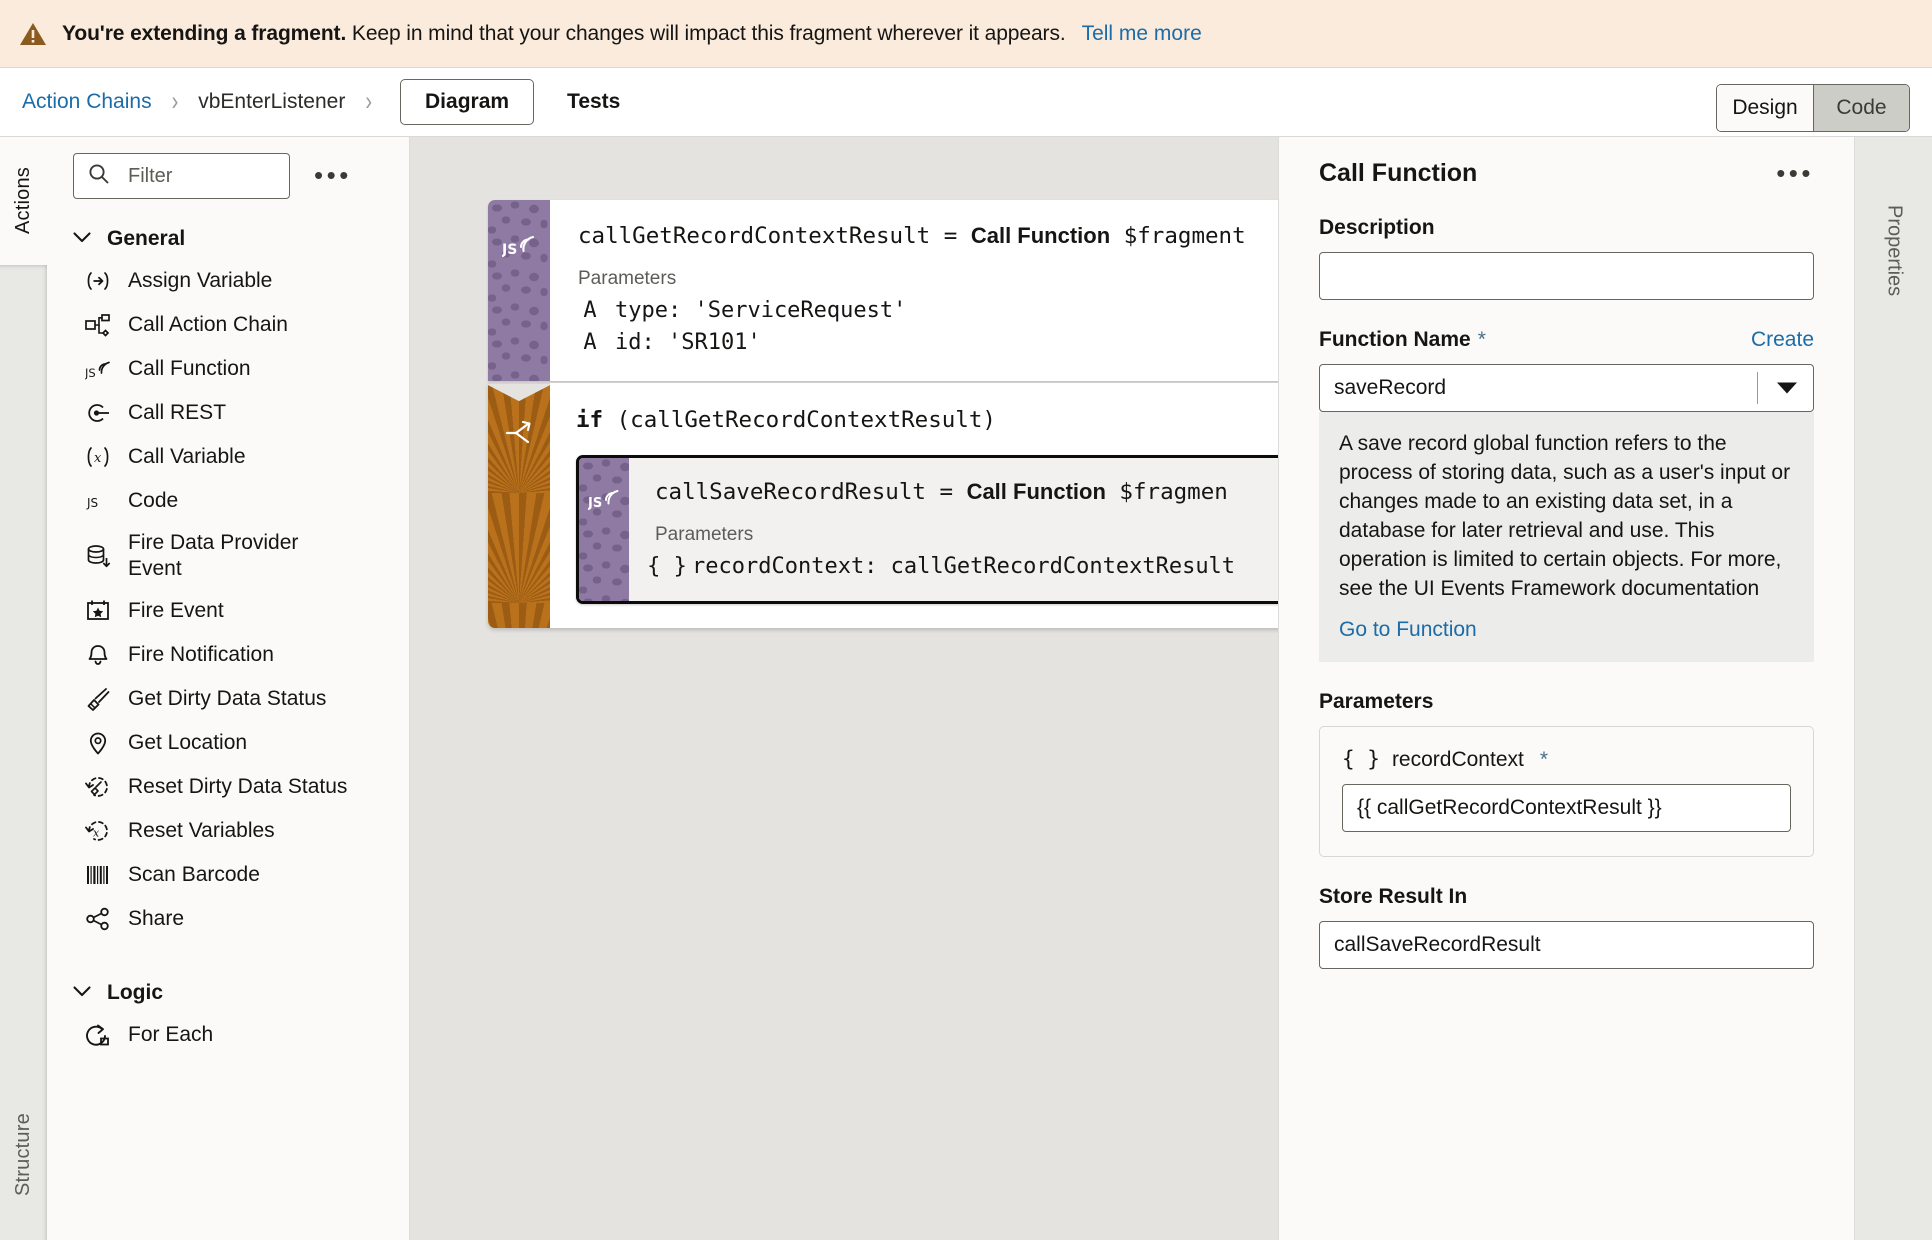 This screenshot has width=1932, height=1240. I want to click on rail-tab-actions: Actions, so click(23, 201).